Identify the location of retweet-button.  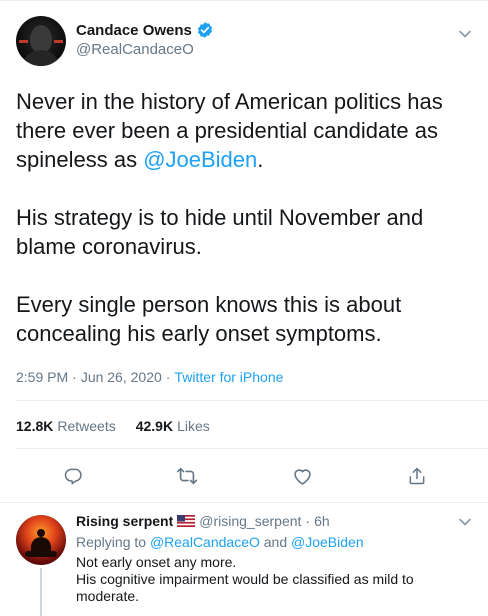
(187, 476).